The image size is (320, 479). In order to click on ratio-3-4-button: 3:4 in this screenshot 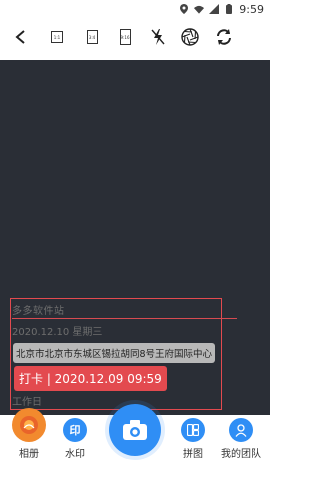, I will do `click(92, 37)`.